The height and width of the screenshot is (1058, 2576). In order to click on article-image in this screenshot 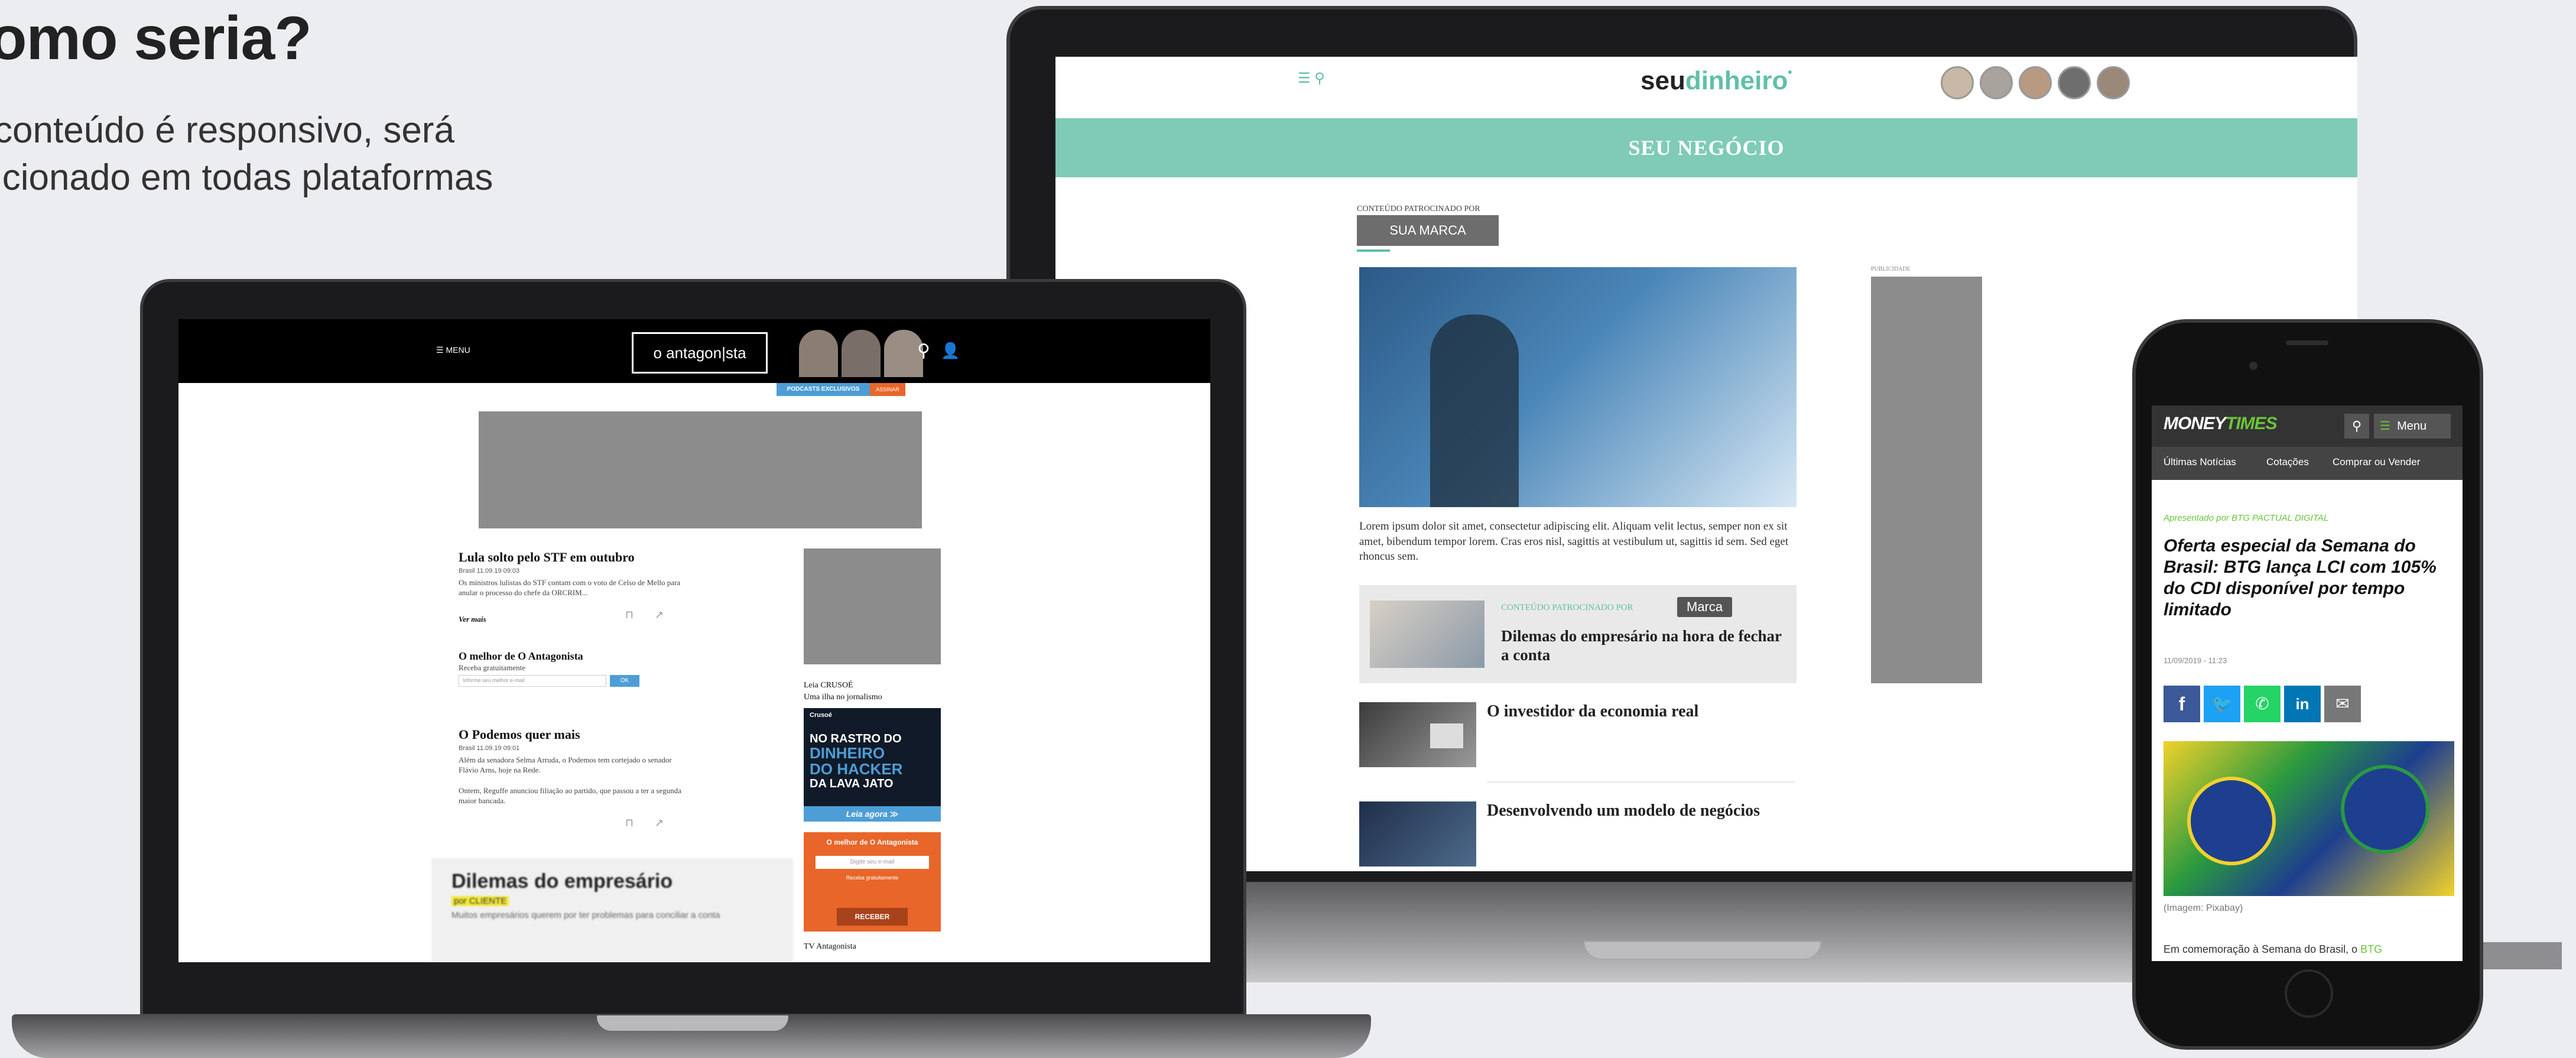, I will do `click(2309, 818)`.